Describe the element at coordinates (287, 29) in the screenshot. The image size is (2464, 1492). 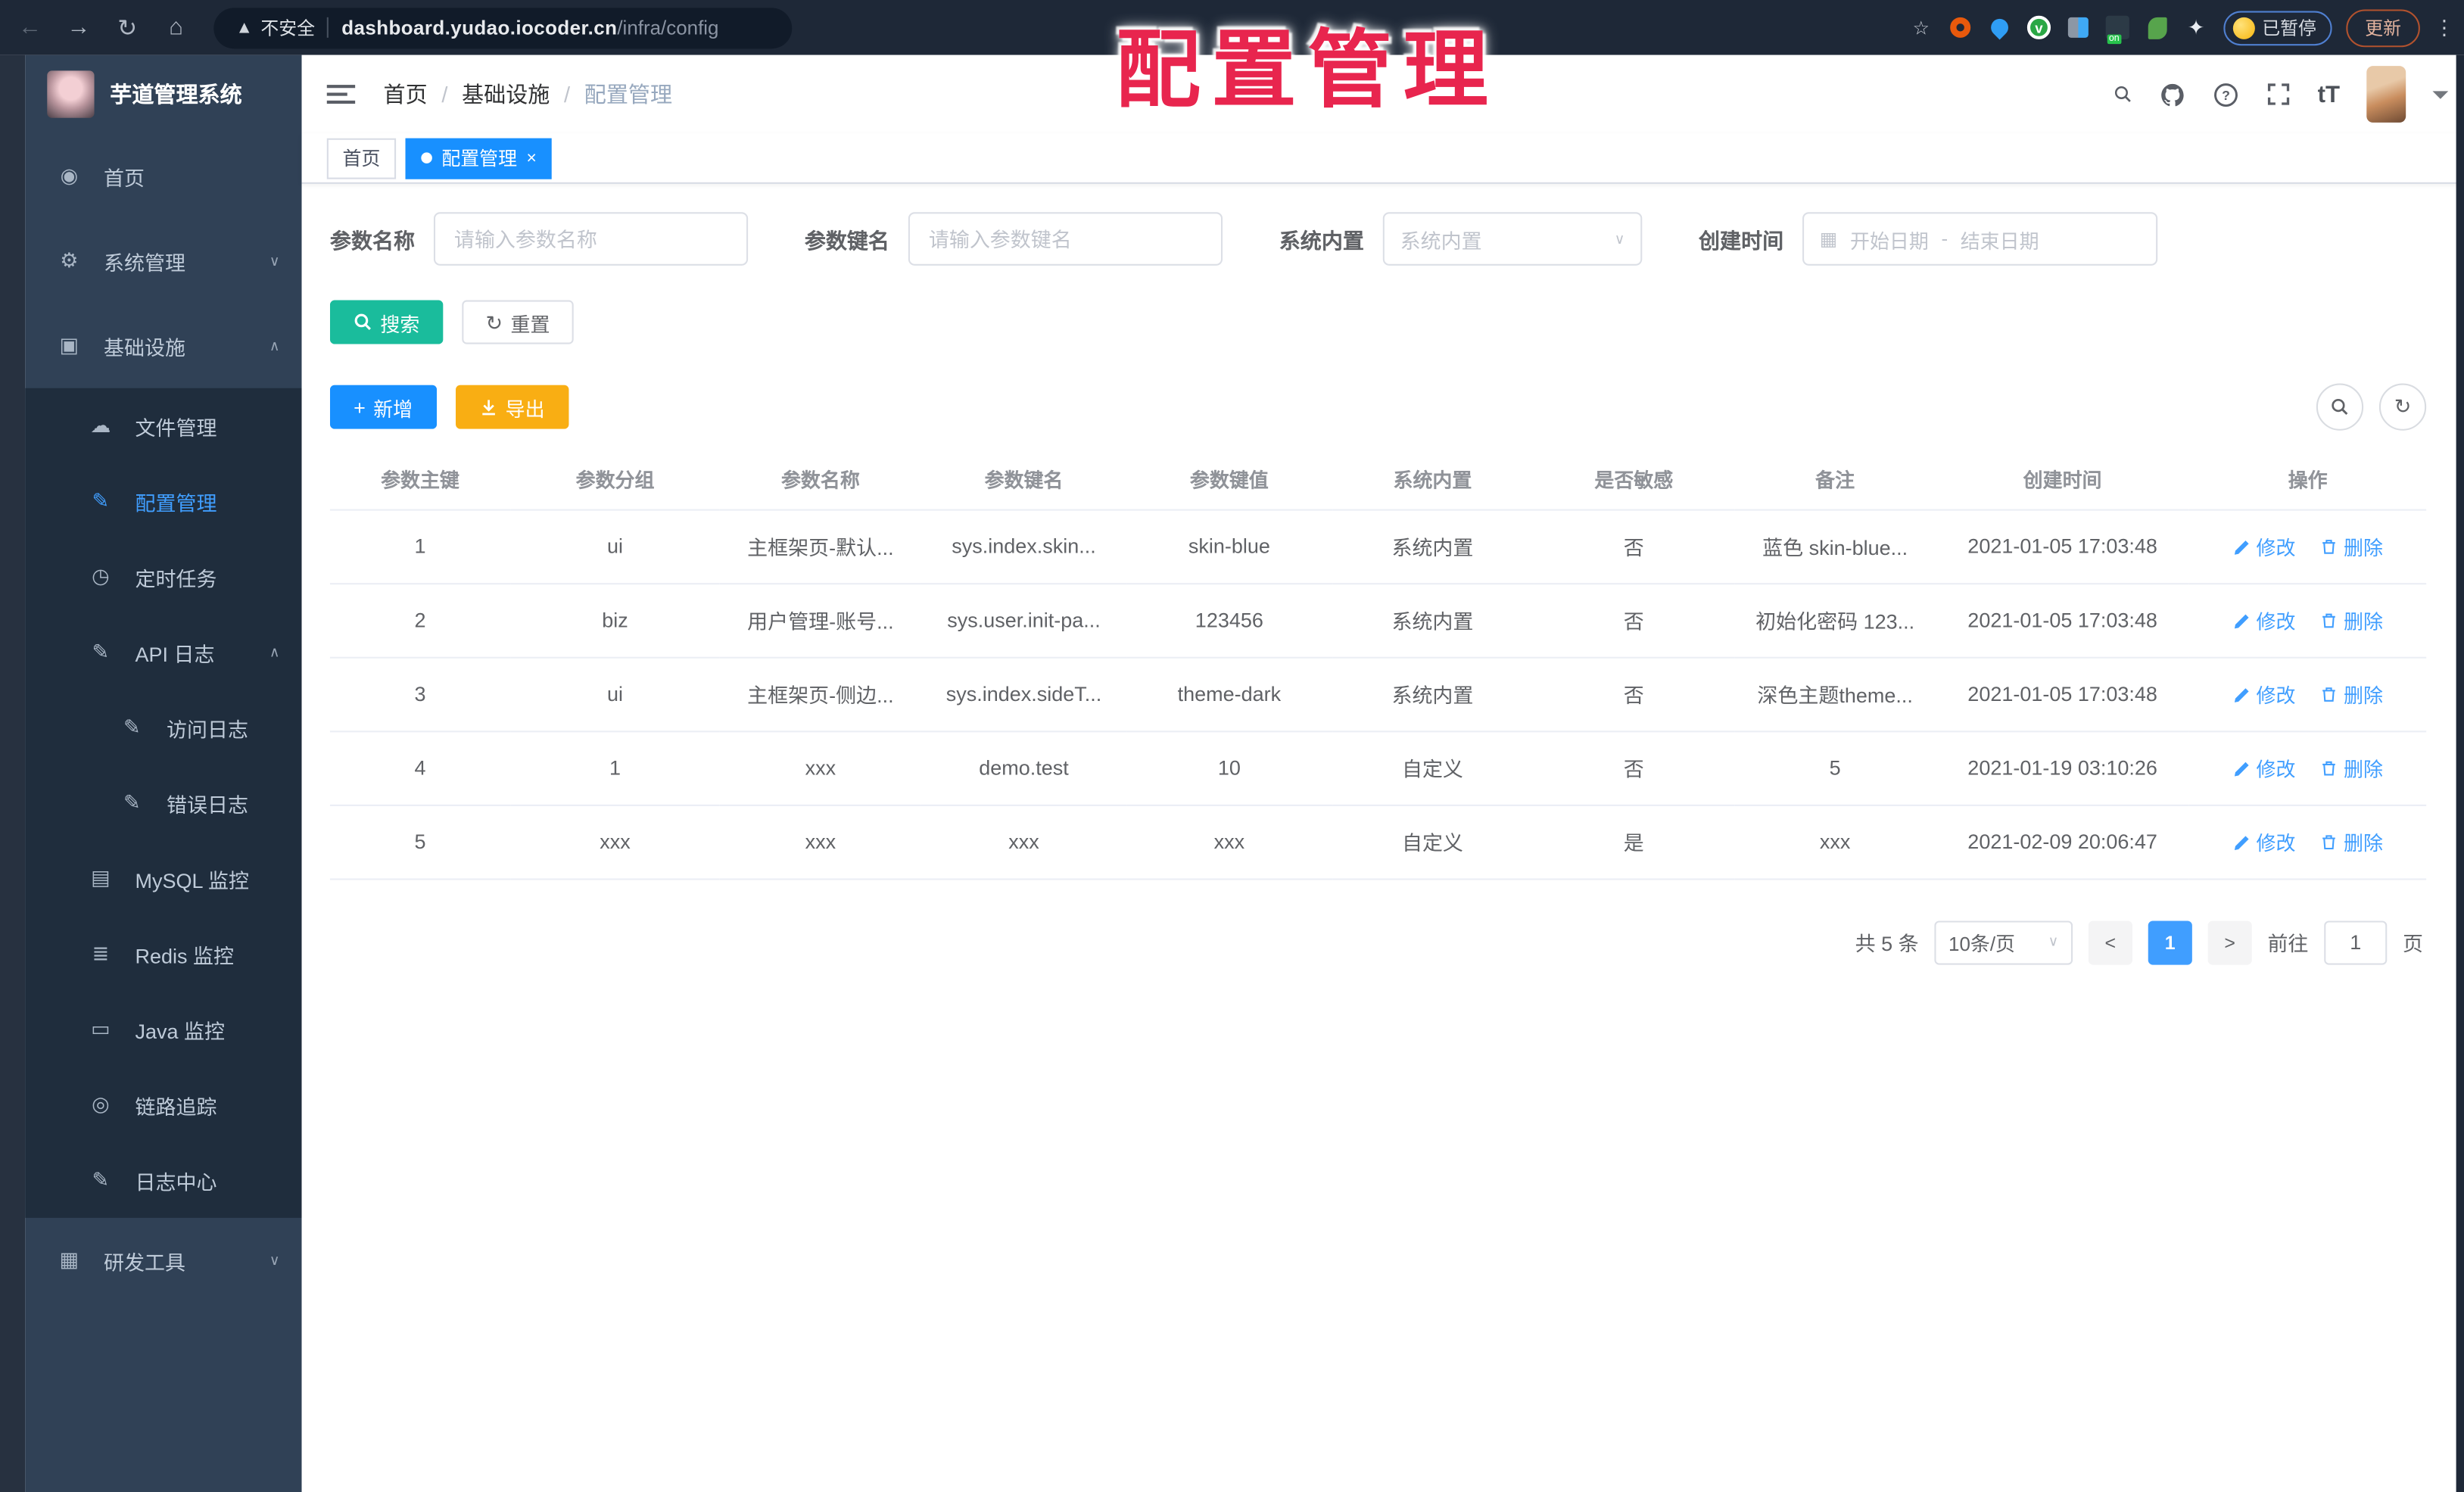
I see `not-secure-label: 不安全` at that location.